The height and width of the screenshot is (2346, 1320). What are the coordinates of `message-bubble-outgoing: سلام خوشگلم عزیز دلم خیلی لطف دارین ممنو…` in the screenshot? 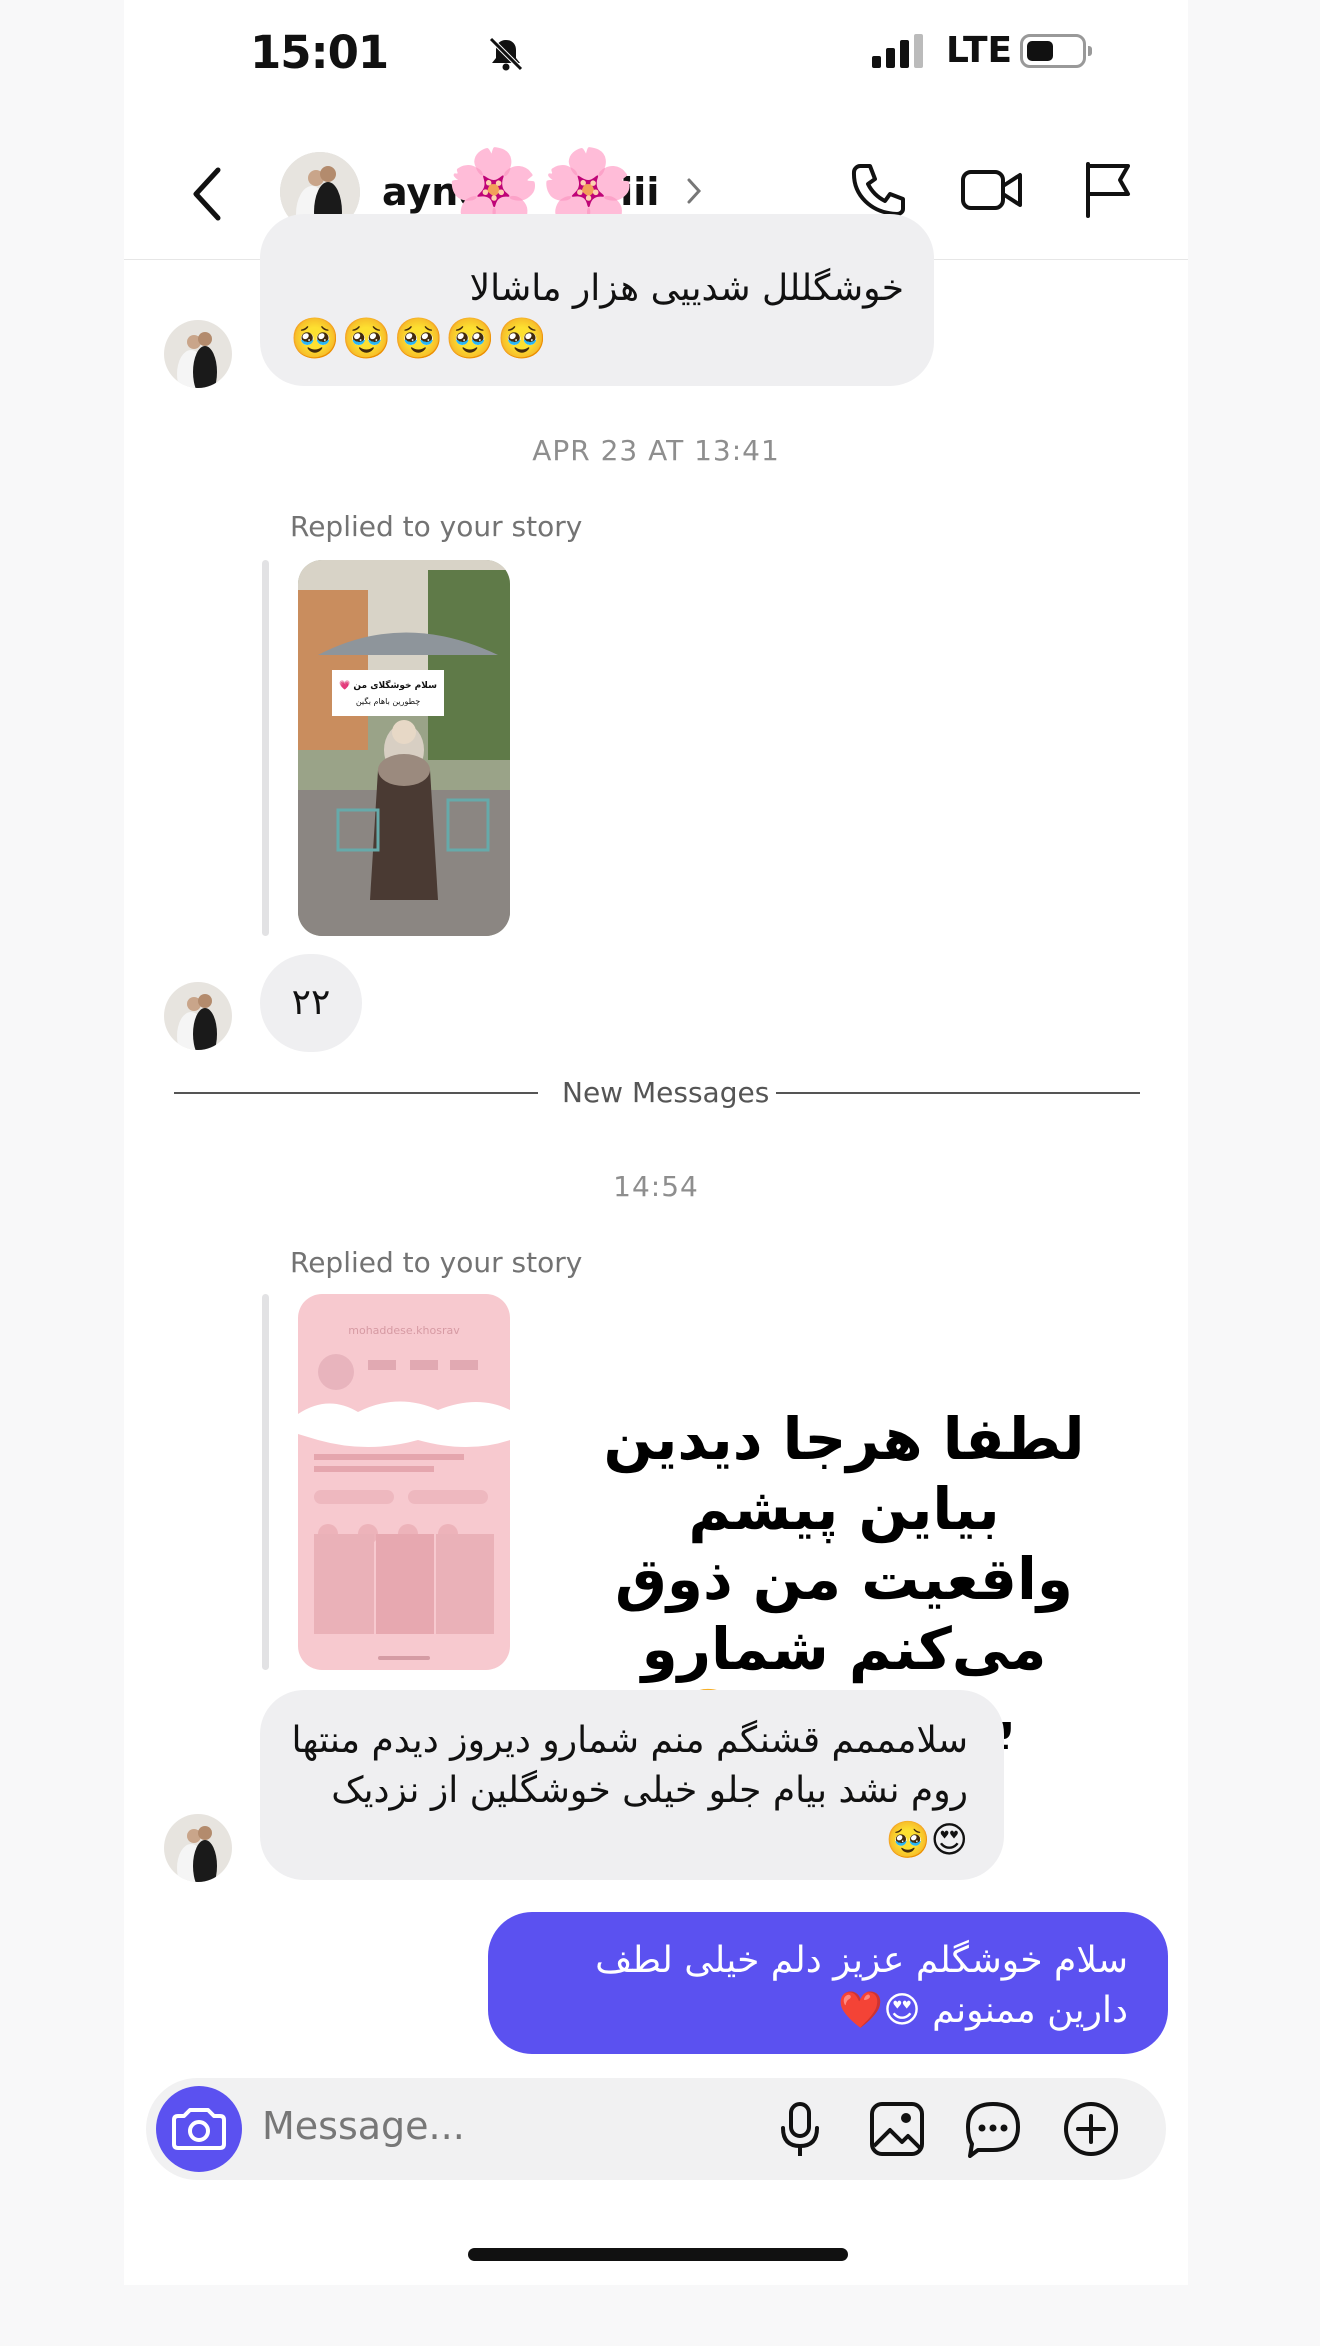 It's located at (828, 1983).